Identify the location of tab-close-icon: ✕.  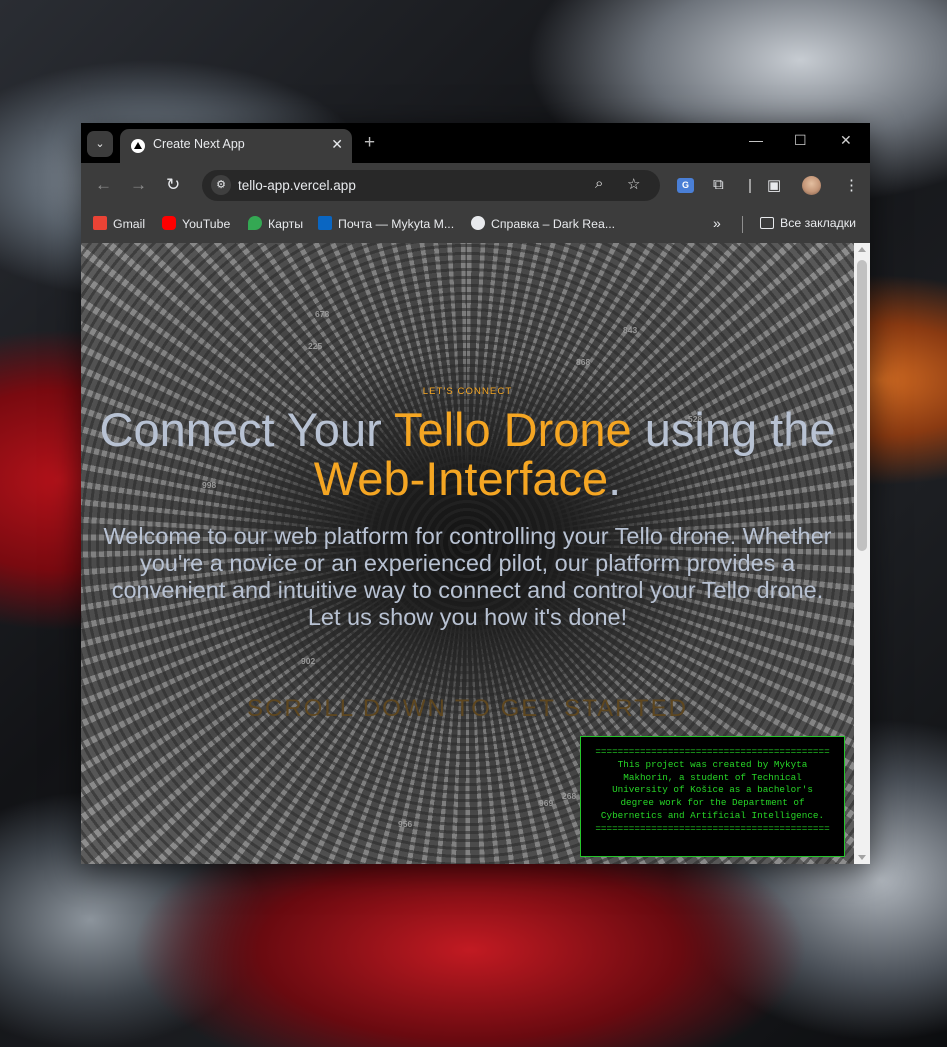
(337, 144).